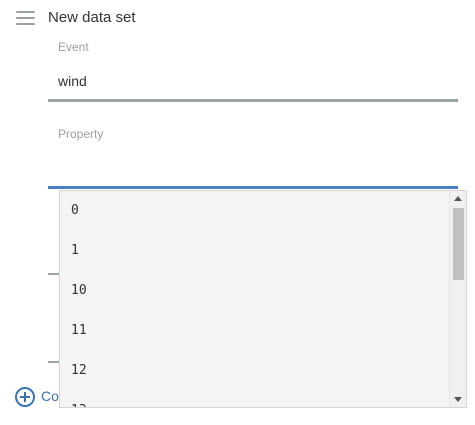 The image size is (475, 425). I want to click on add-circle-icon, so click(25, 397).